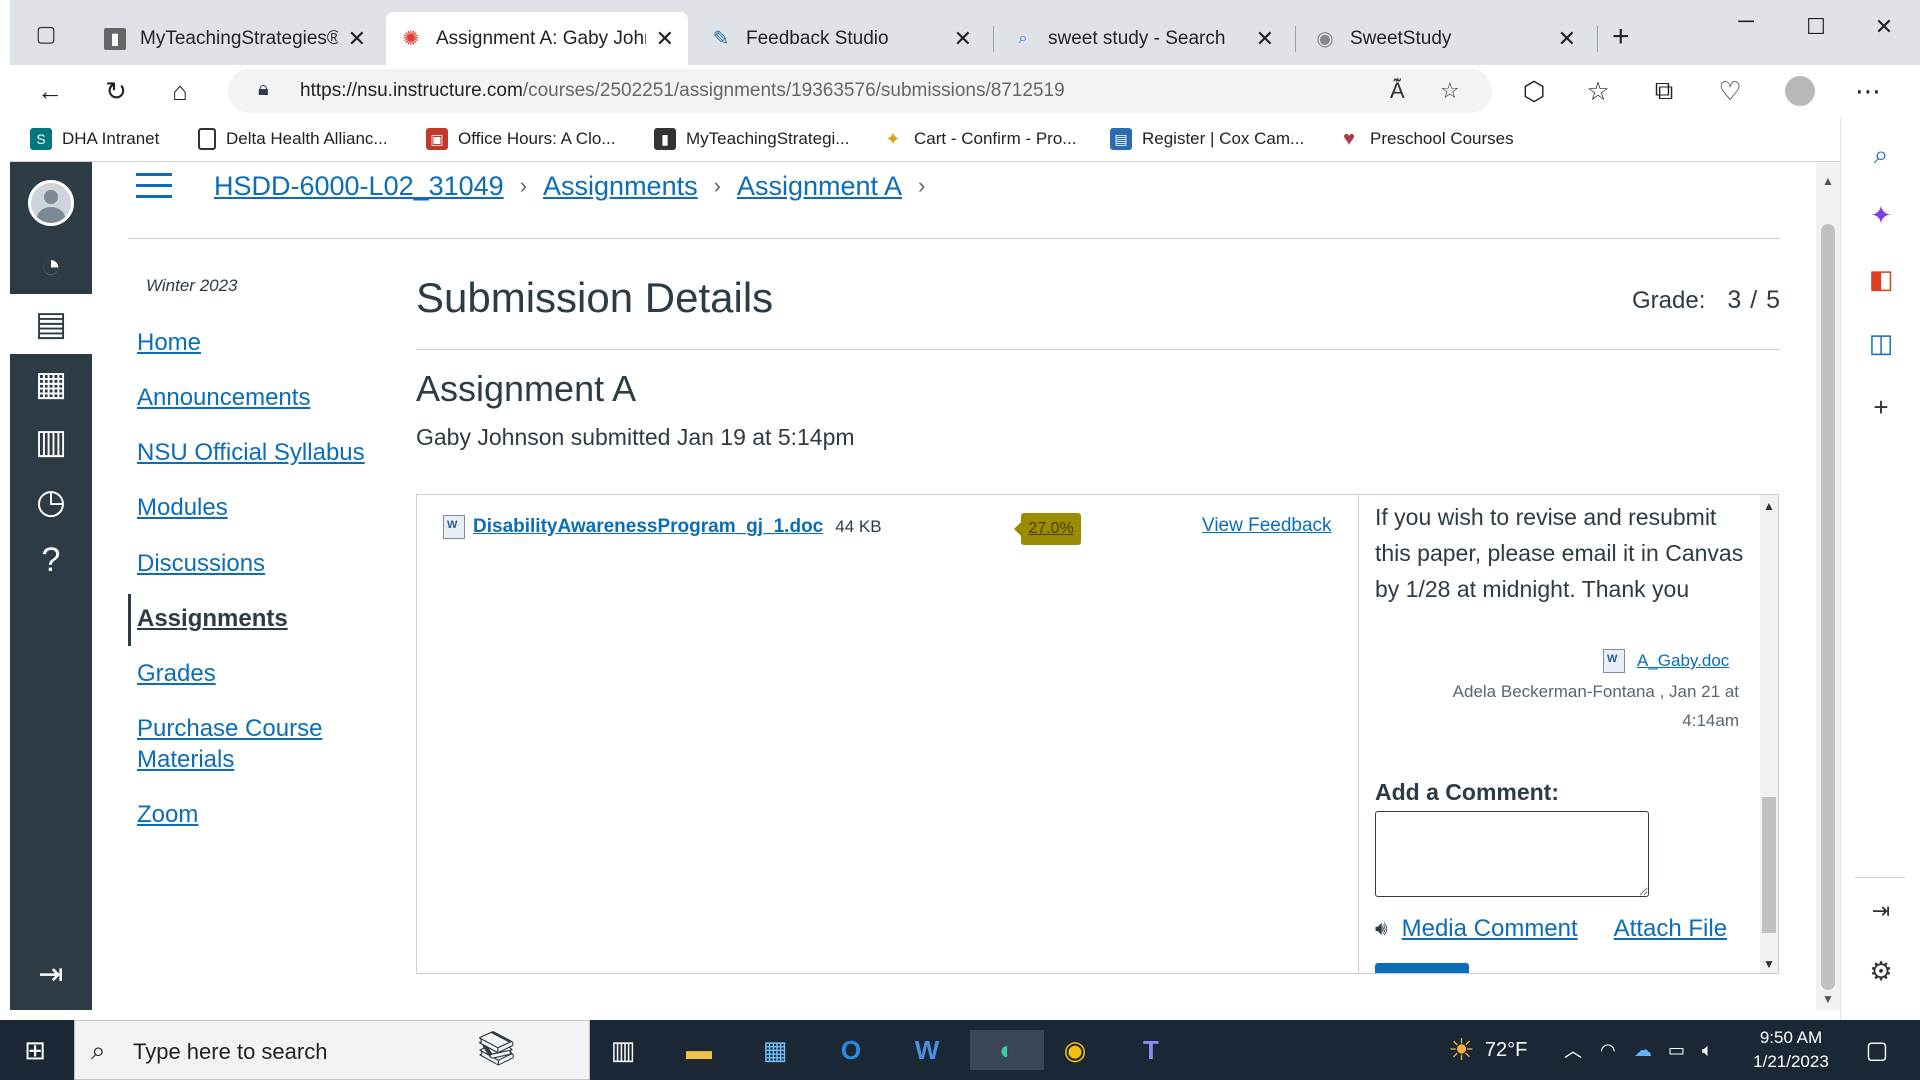 The width and height of the screenshot is (1920, 1080). Describe the element at coordinates (1075, 1050) in the screenshot. I see `chrome-icon: ◉` at that location.